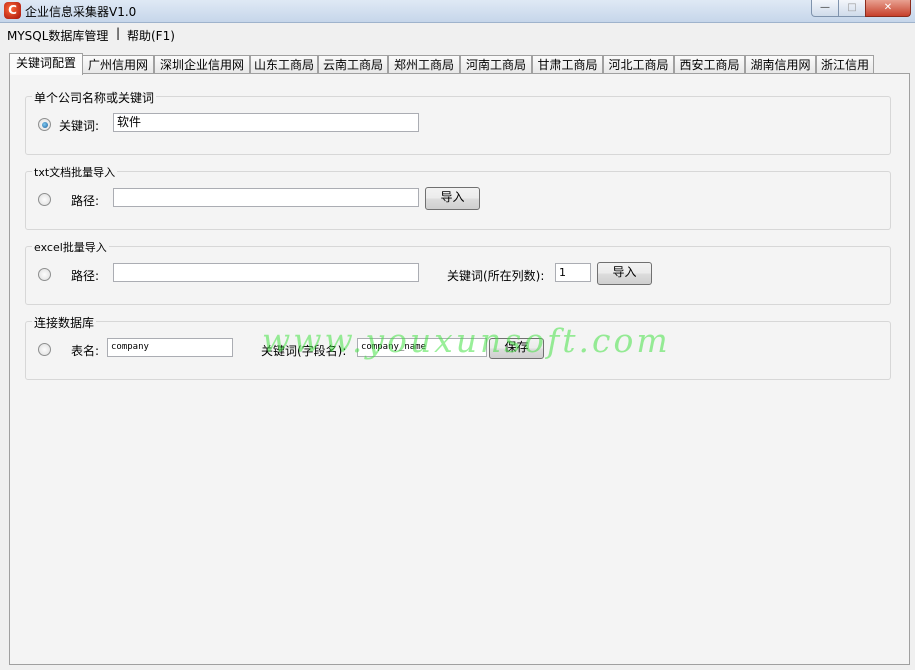  Describe the element at coordinates (458, 122) in the screenshot. I see `single-keyword-group: 单个公司名称或关键词 关键词: 软件` at that location.